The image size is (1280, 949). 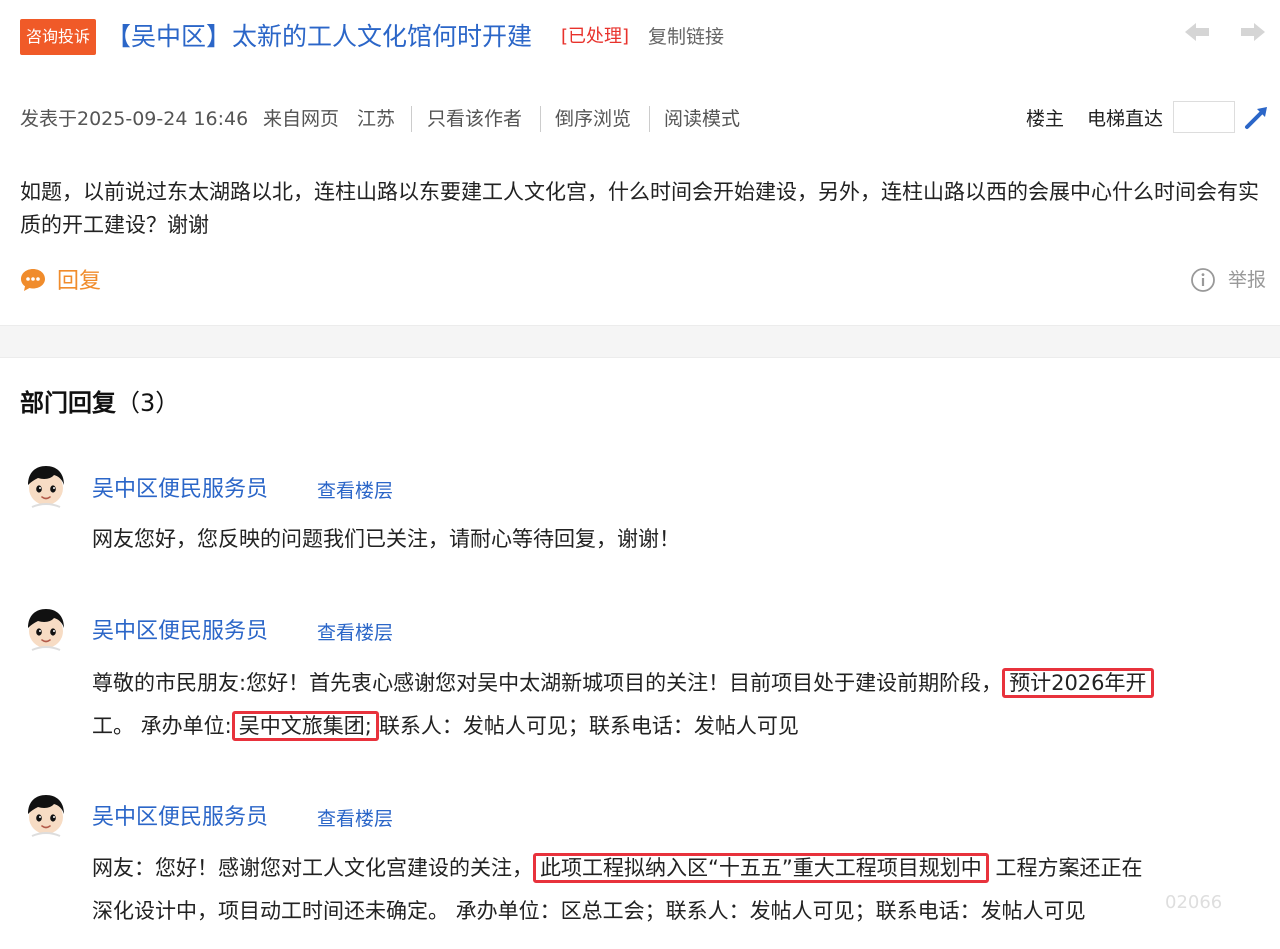 What do you see at coordinates (474, 119) in the screenshot?
I see `author-only-link: 只看该作者` at bounding box center [474, 119].